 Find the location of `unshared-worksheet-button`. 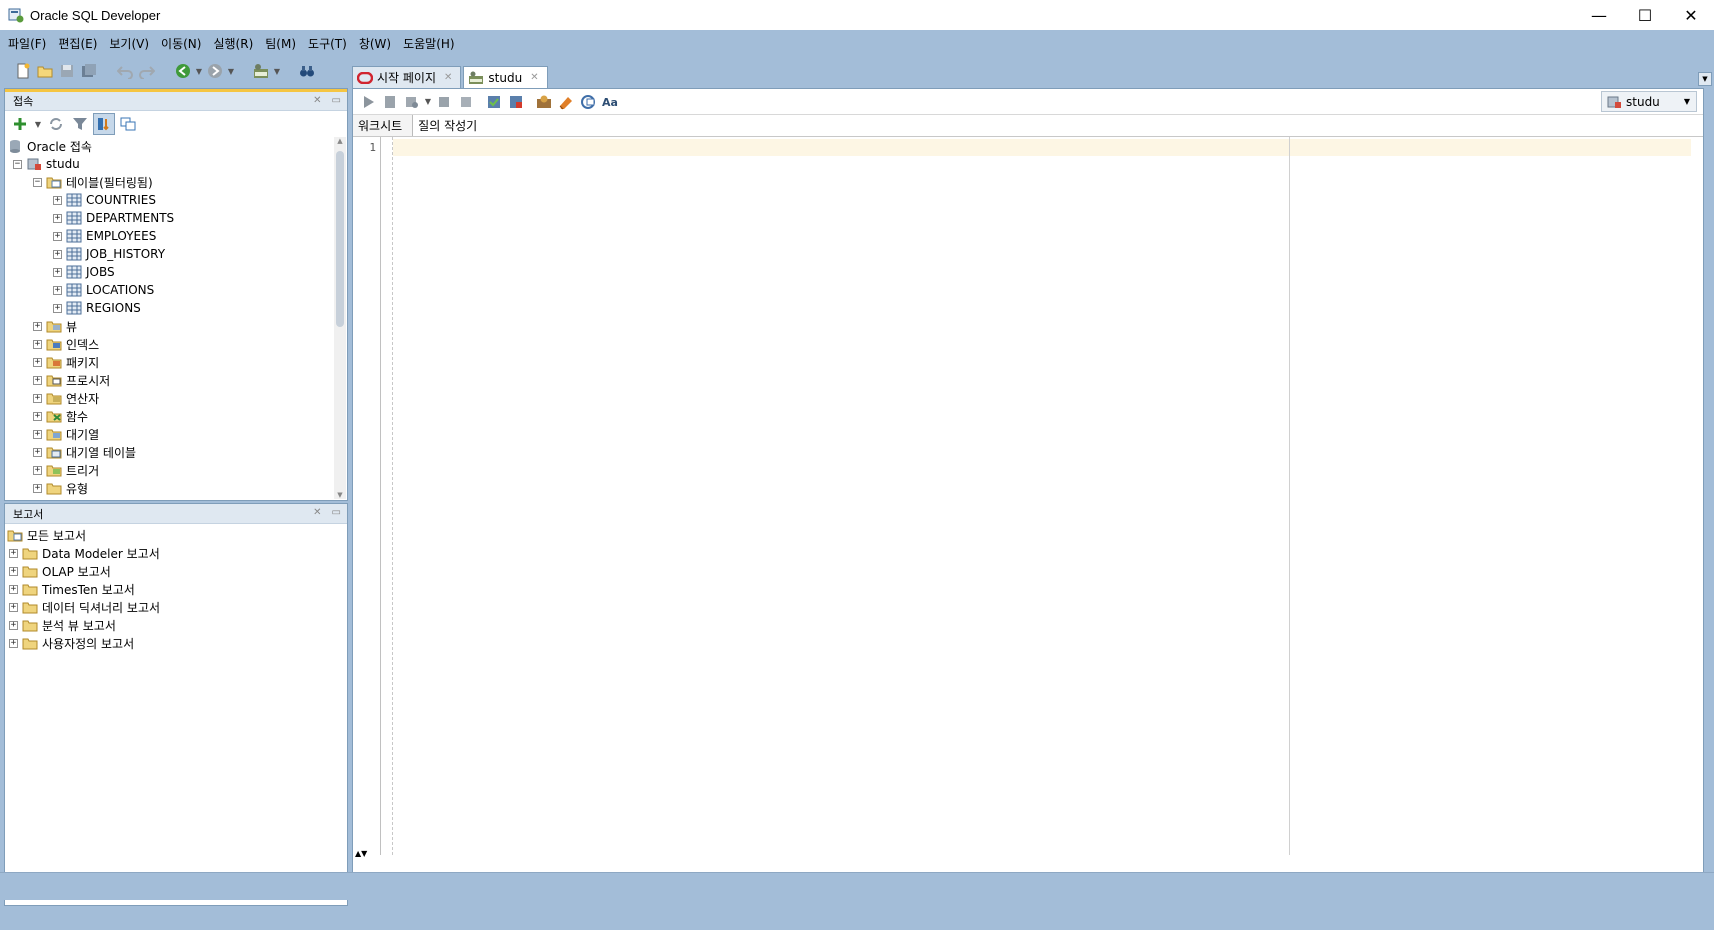

unshared-worksheet-button is located at coordinates (588, 102).